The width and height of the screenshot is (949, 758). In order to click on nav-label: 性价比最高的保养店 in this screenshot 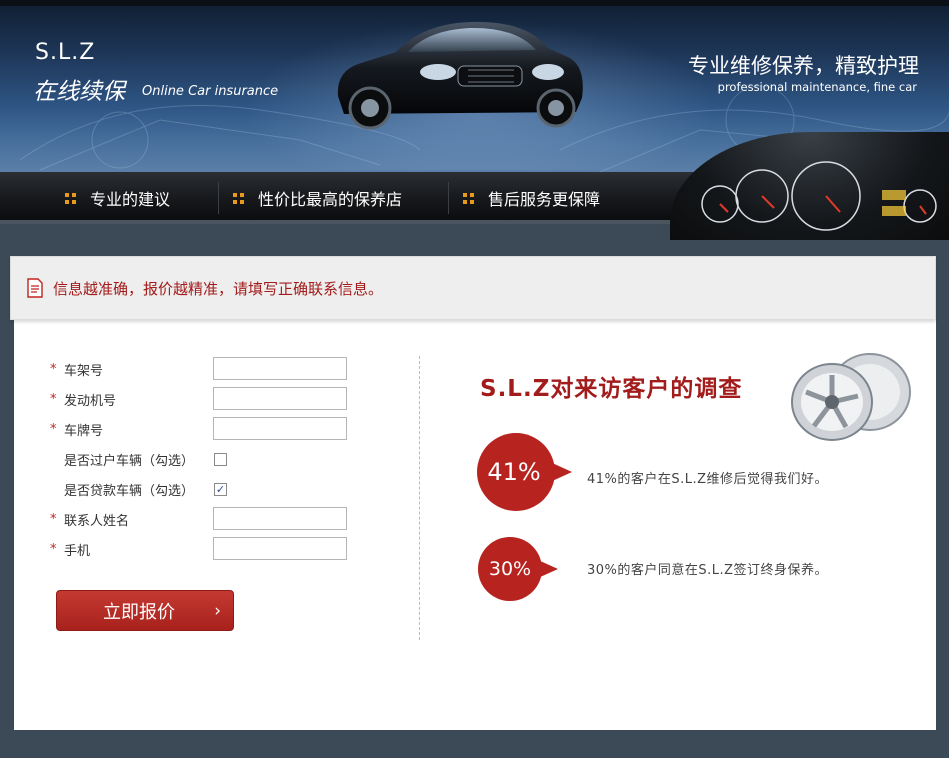, I will do `click(330, 199)`.